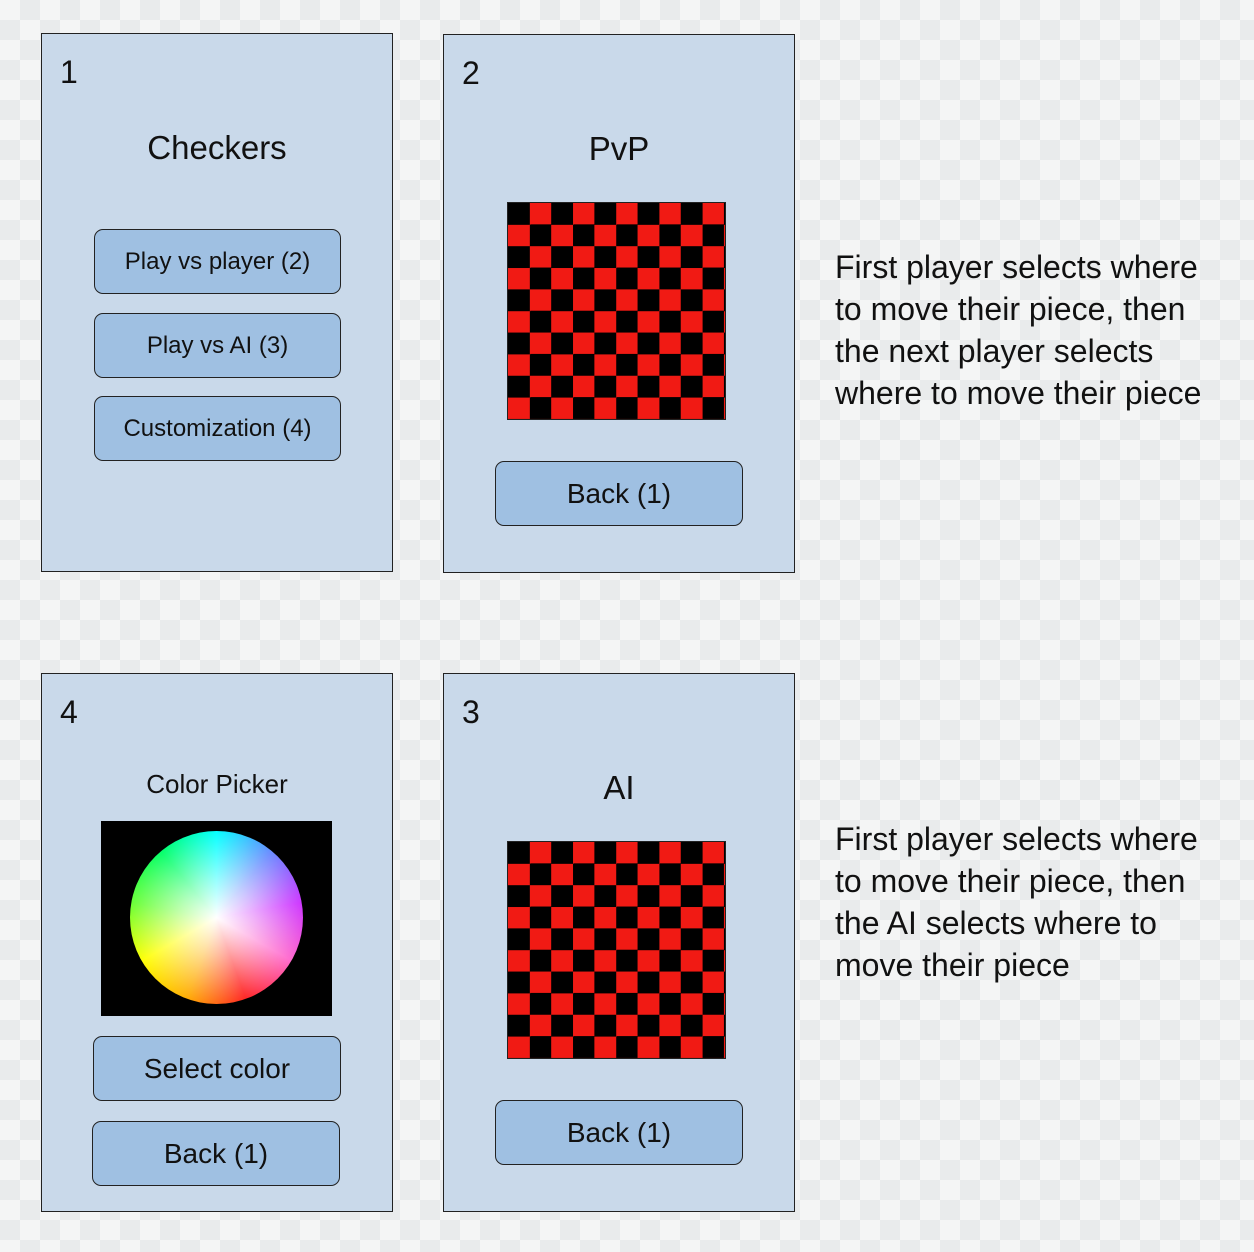 The width and height of the screenshot is (1254, 1252). I want to click on screen-number: 1, so click(69, 72).